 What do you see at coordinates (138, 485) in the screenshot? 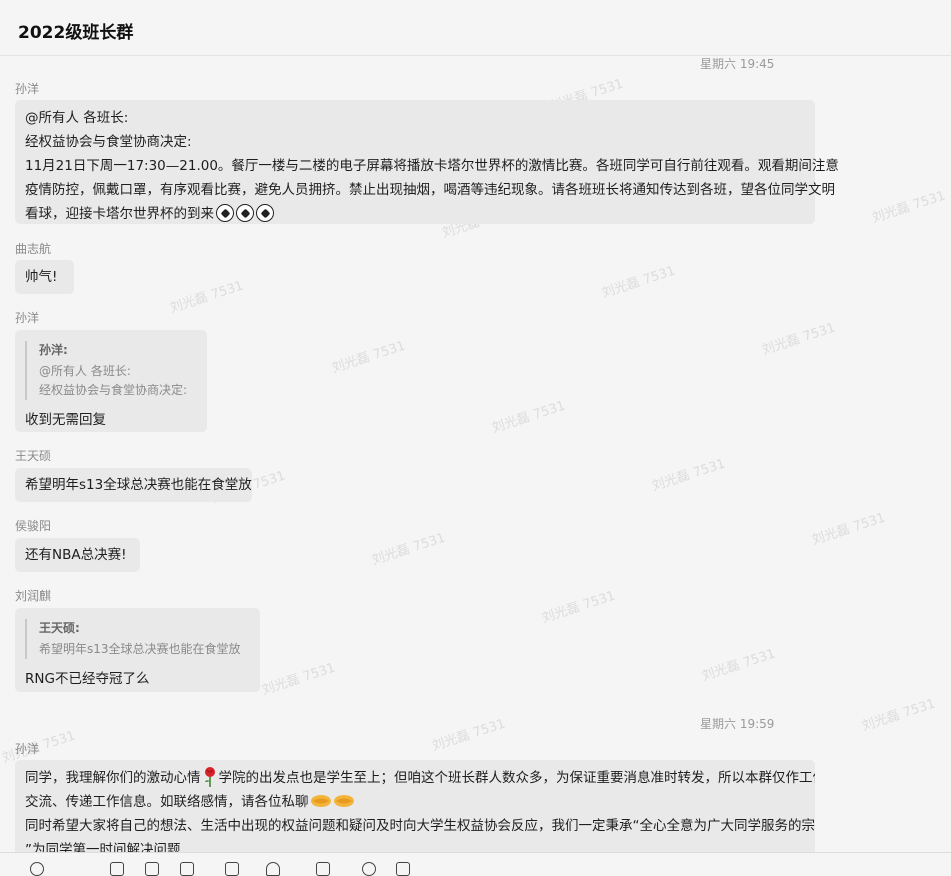
I see `message-text: 希望明年s13全球总决赛也能在食堂放` at bounding box center [138, 485].